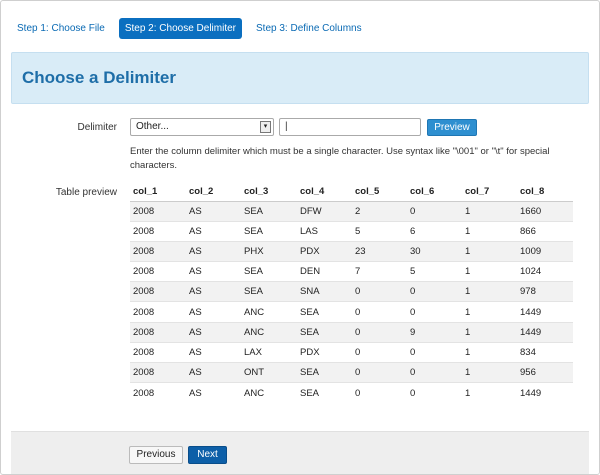 The width and height of the screenshot is (600, 475). I want to click on table-cell: 30, so click(434, 251).